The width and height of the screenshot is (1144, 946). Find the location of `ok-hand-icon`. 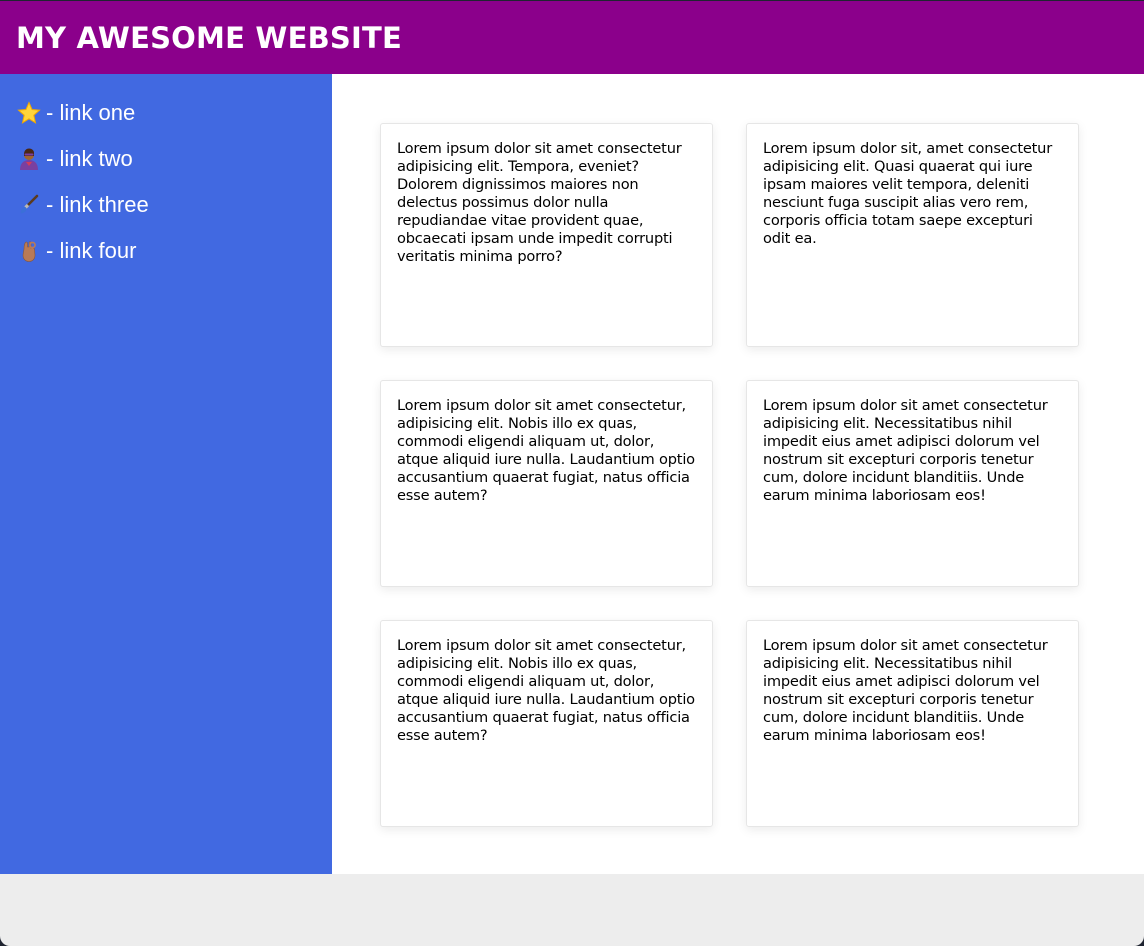

ok-hand-icon is located at coordinates (29, 251).